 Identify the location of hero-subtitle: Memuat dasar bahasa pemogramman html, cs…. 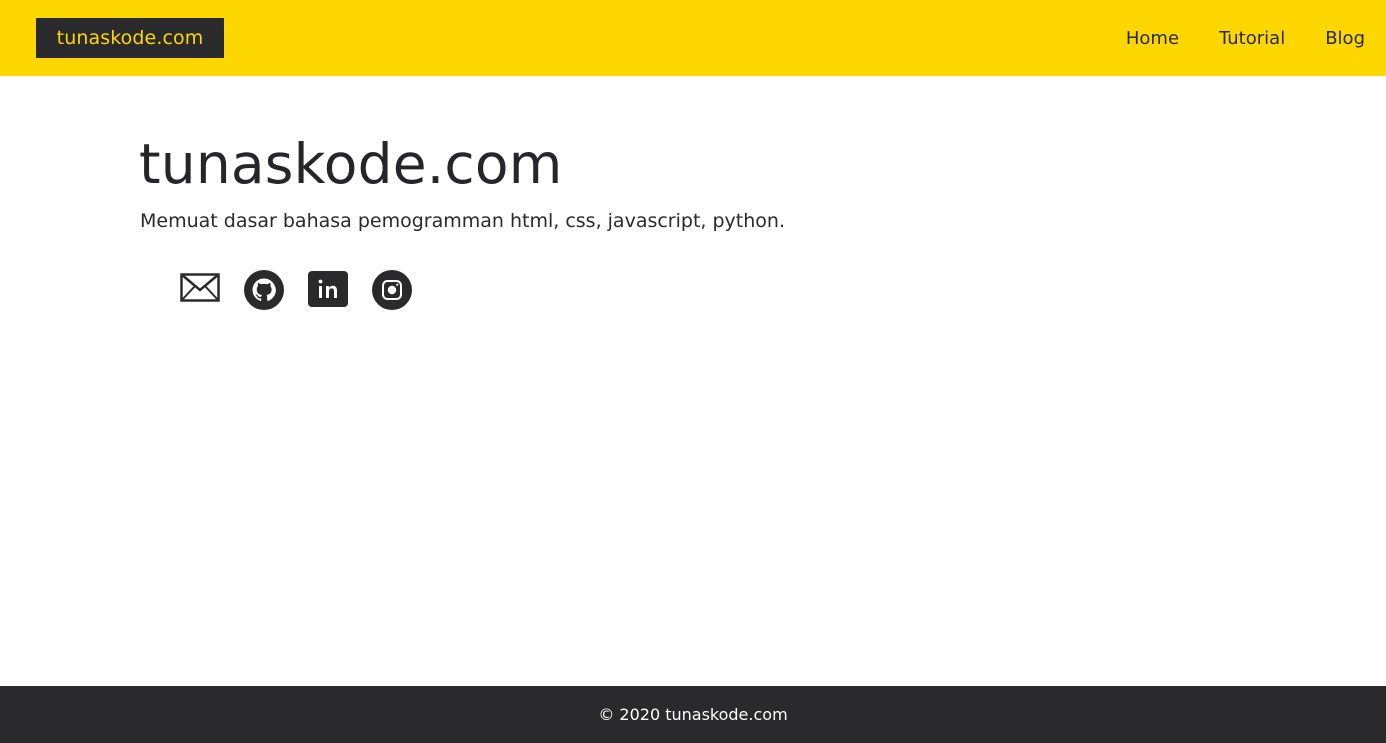
(462, 221).